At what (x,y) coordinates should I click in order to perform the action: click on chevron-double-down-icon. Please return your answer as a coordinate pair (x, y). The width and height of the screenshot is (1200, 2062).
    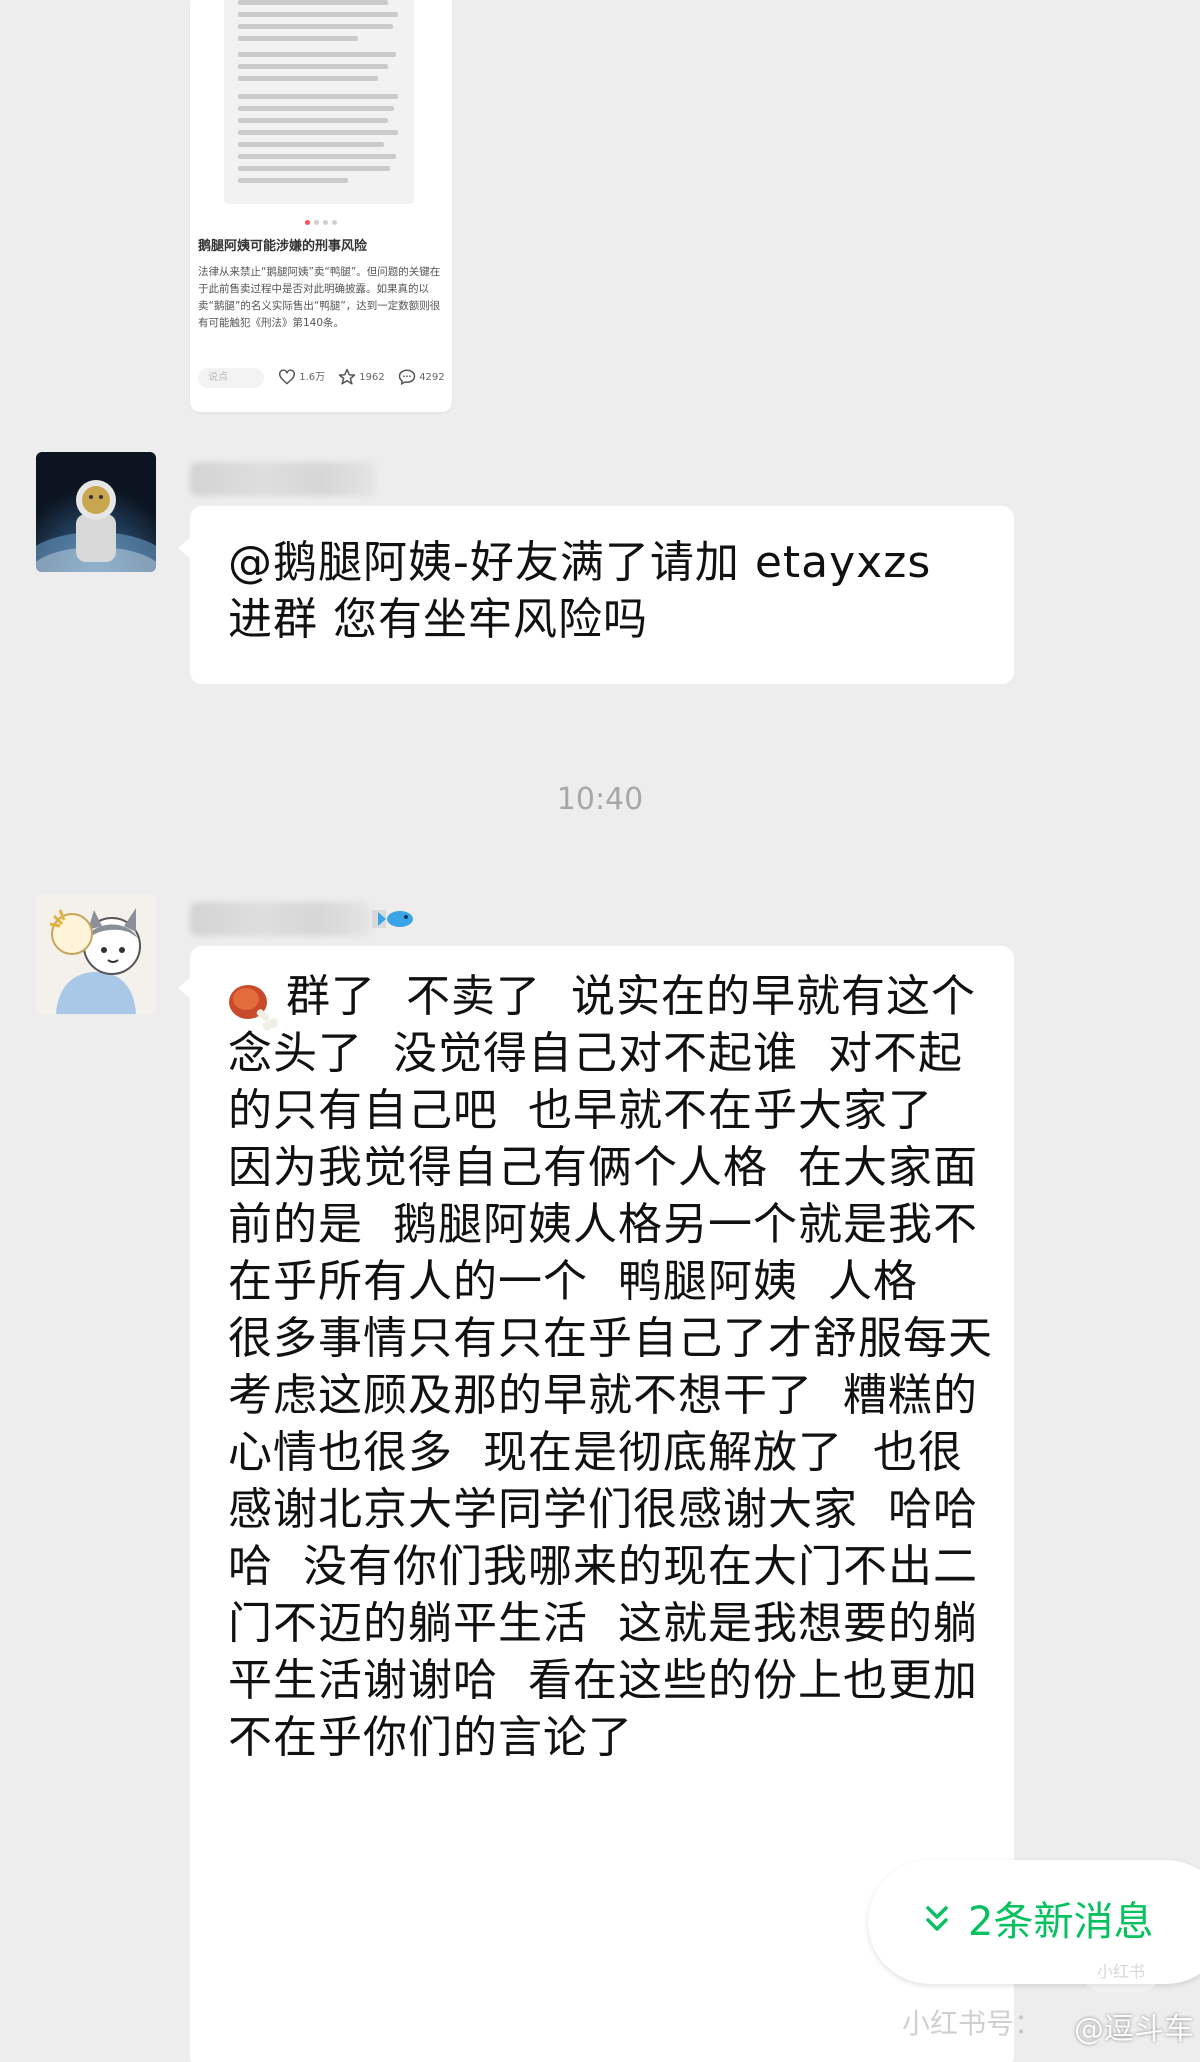
    Looking at the image, I should click on (937, 1921).